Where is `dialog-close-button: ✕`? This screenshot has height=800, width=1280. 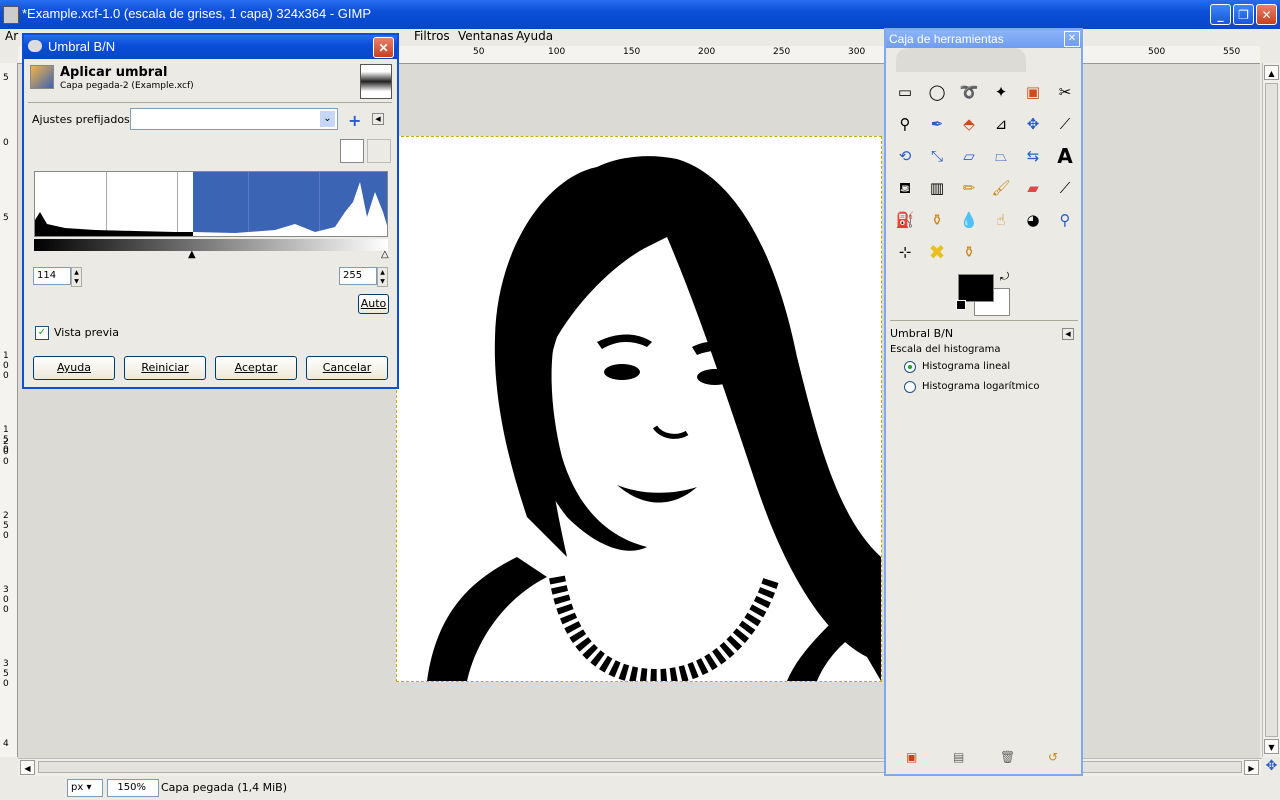
dialog-close-button: ✕ is located at coordinates (383, 47).